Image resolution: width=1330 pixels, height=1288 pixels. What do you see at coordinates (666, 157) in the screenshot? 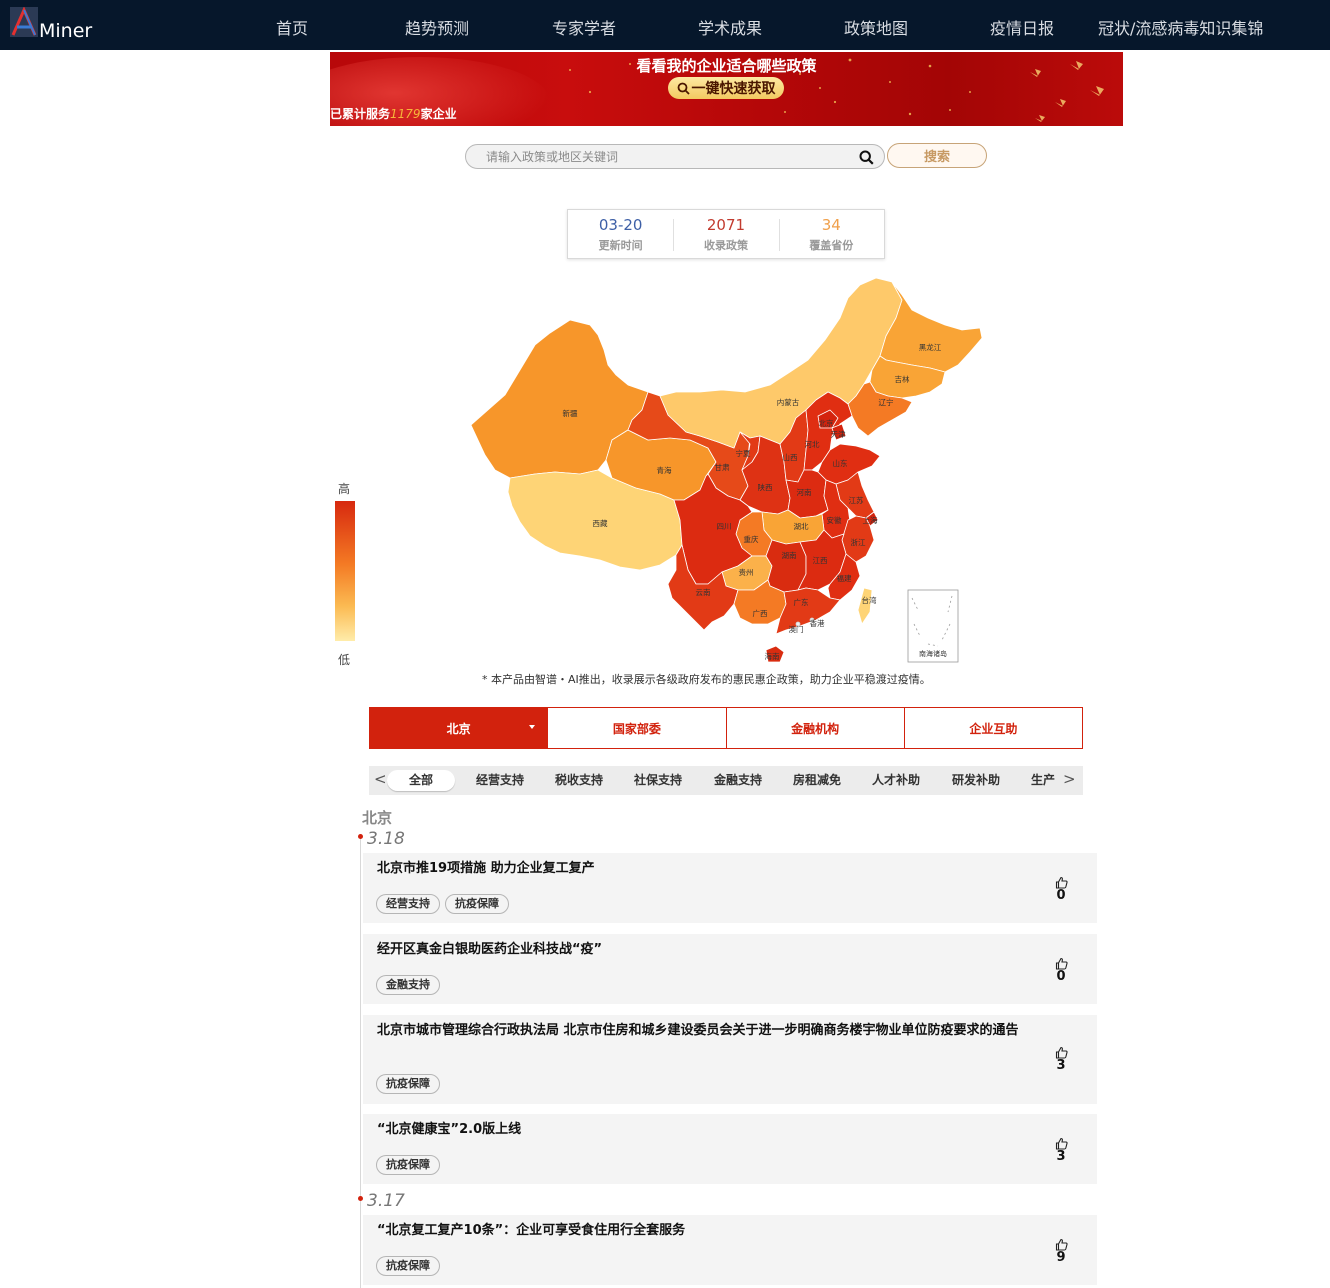
I see `search-input` at bounding box center [666, 157].